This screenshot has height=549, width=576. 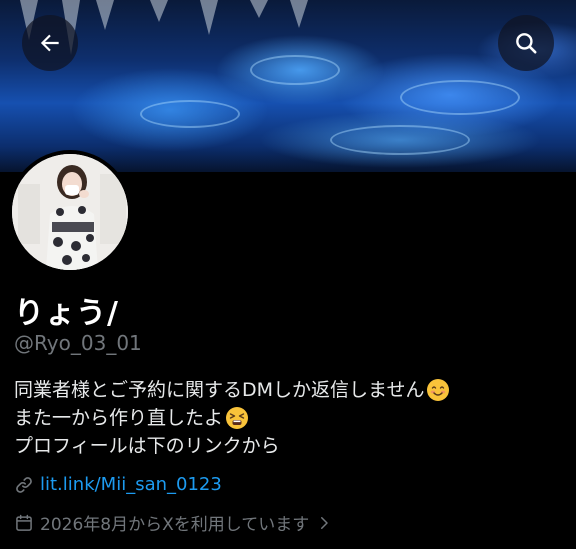 I want to click on bio-text: 同業者様とご予約に関するDMしか返信しません, so click(x=219, y=390).